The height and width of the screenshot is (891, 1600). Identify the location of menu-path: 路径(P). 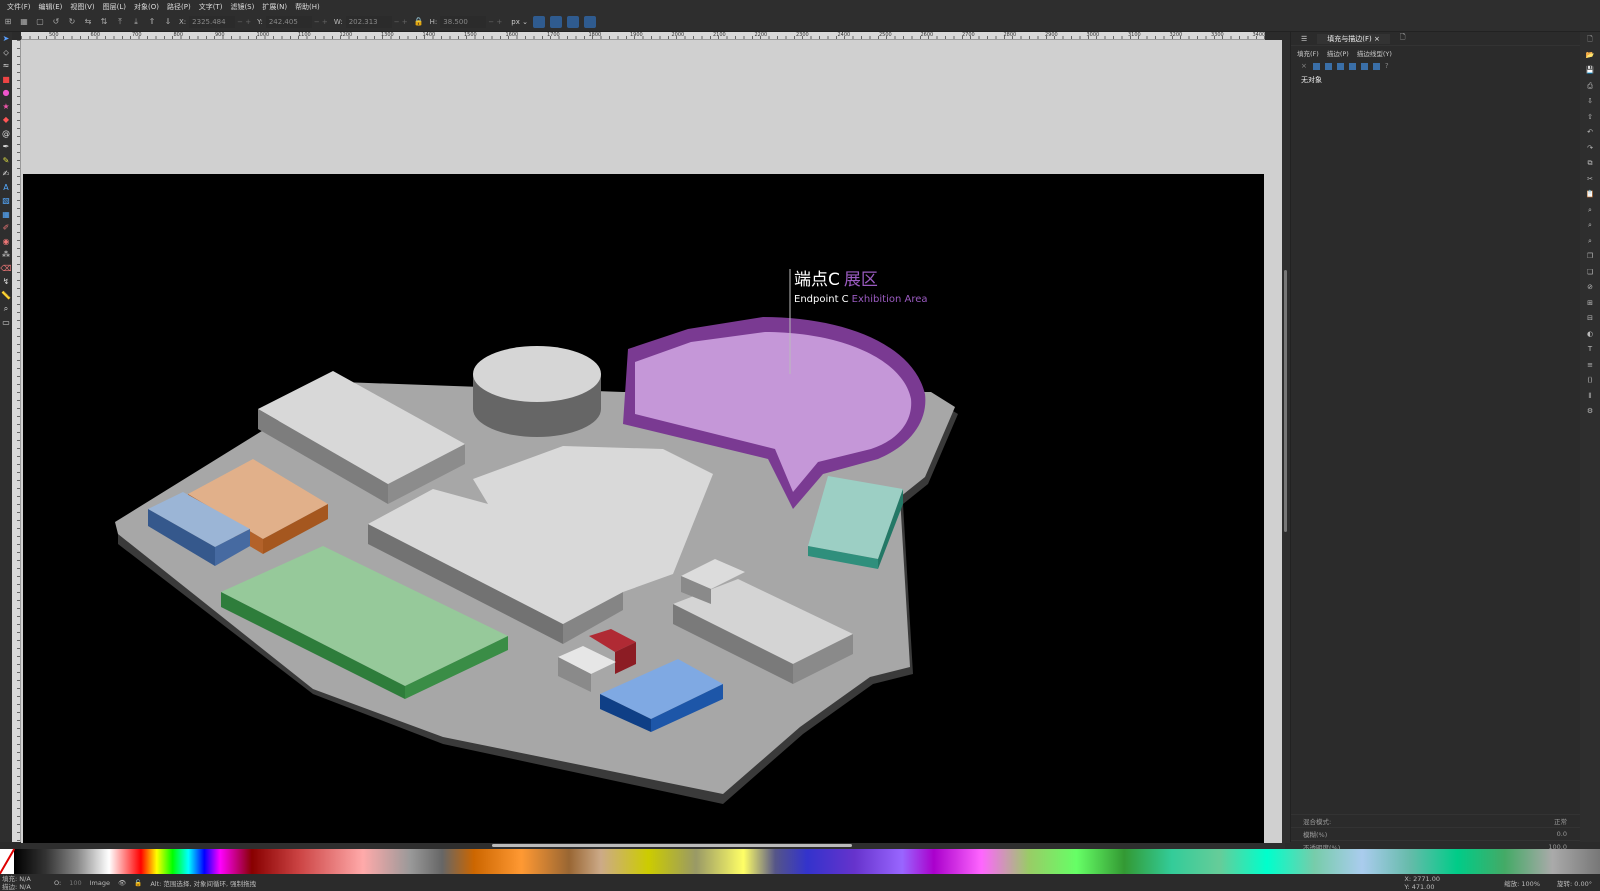
(179, 7).